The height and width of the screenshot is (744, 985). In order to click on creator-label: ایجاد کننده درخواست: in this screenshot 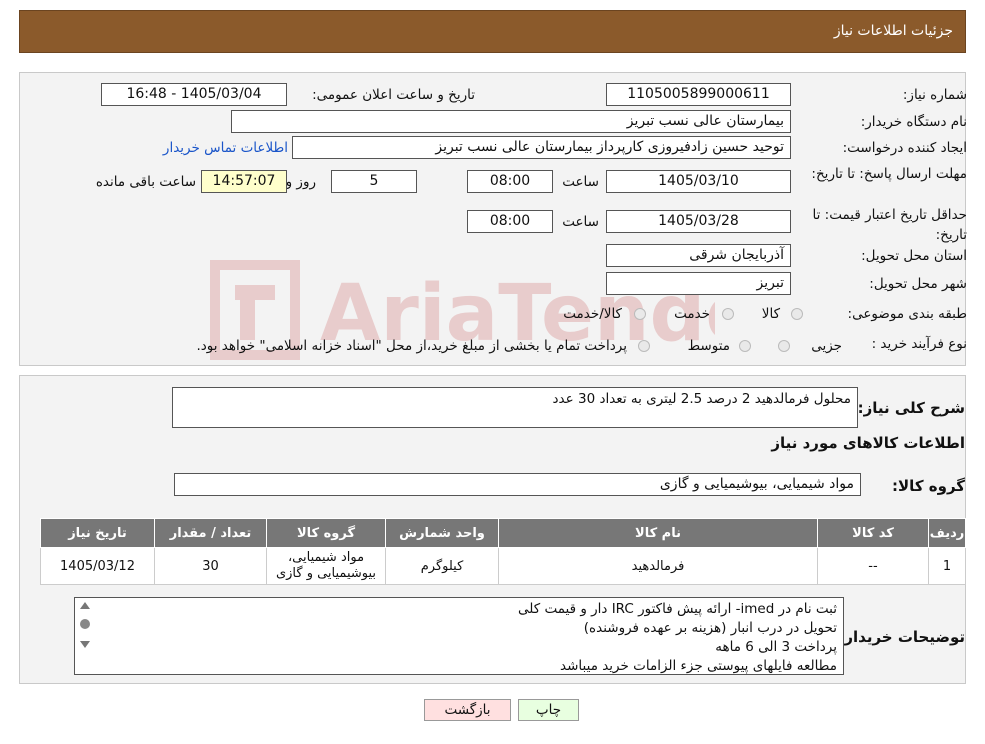, I will do `click(904, 148)`.